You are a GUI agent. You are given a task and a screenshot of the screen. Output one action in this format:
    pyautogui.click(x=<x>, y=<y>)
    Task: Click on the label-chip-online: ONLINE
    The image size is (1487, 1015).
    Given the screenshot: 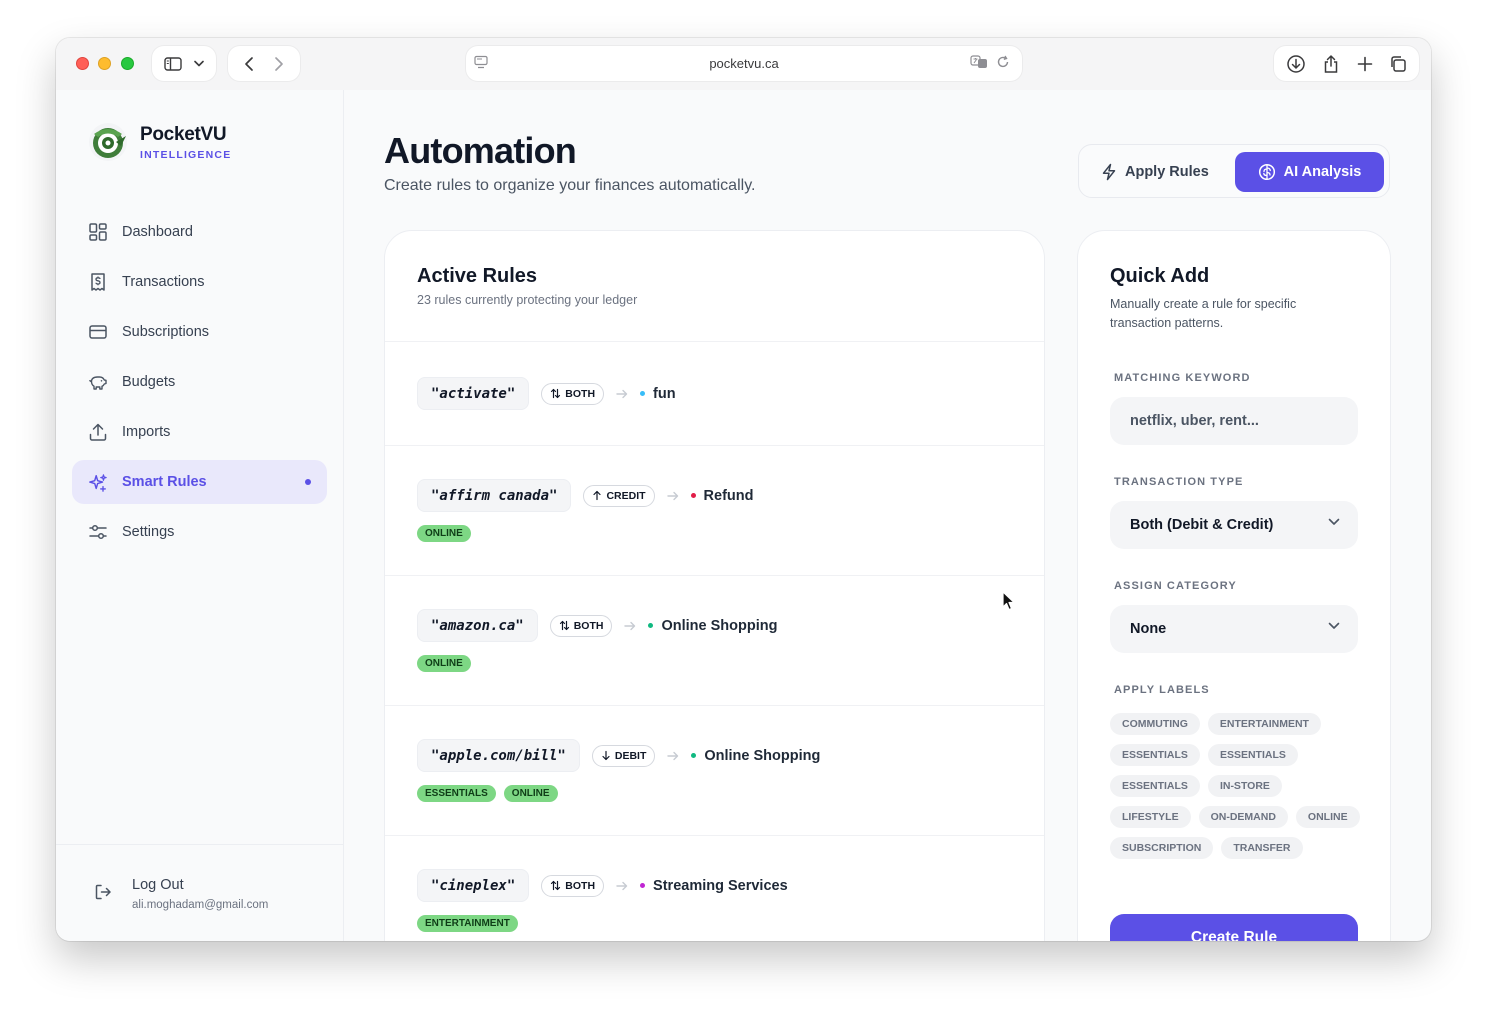 What is the action you would take?
    pyautogui.click(x=1327, y=817)
    